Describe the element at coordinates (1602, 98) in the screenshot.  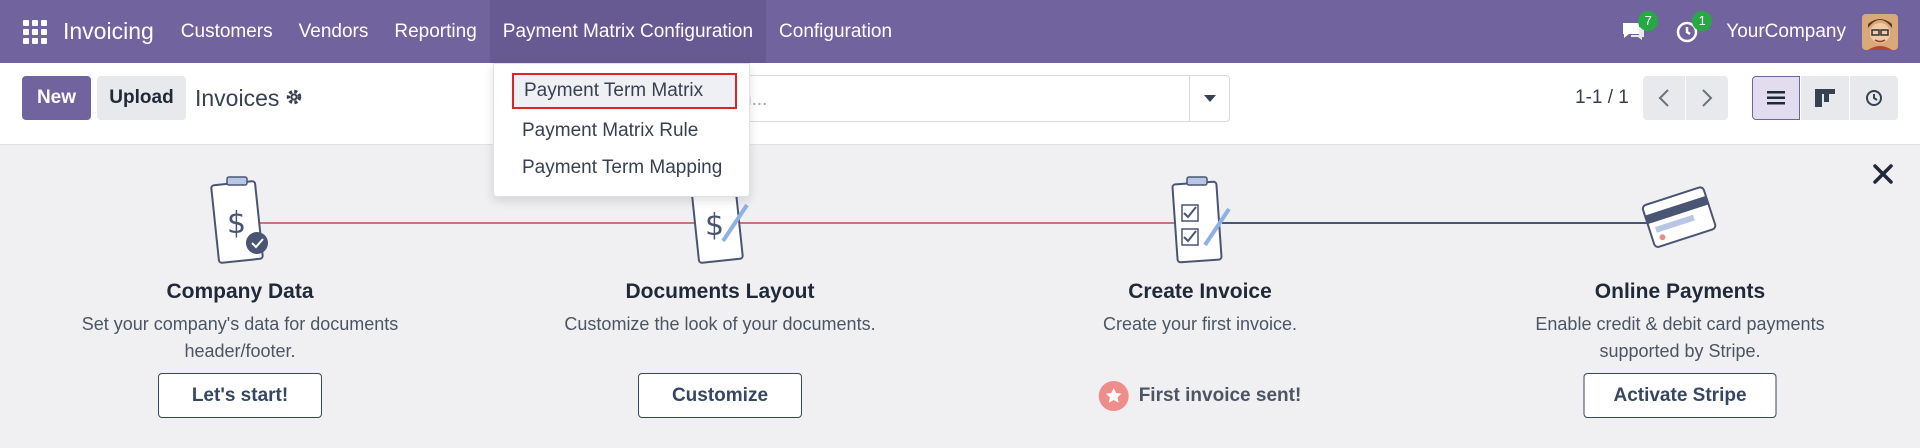
I see `pager-value: 1-1 / 1` at that location.